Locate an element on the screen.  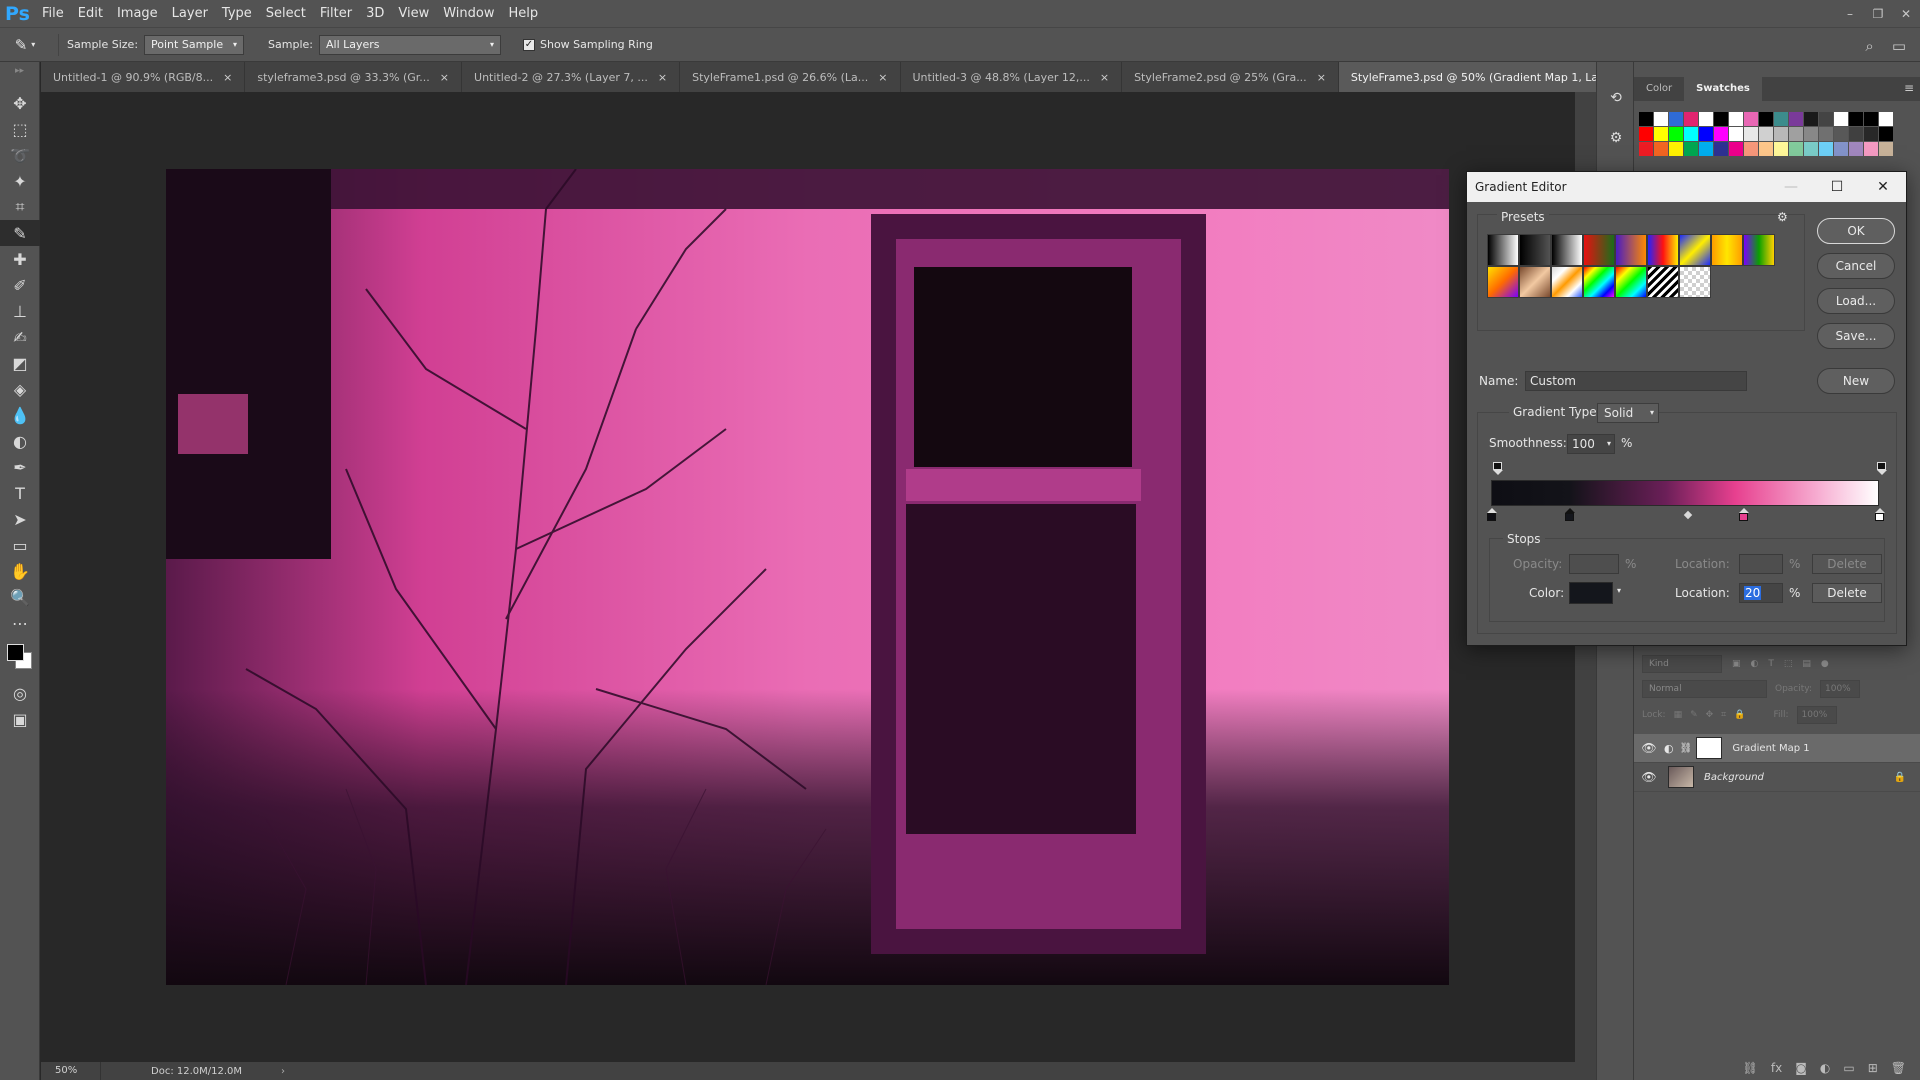
panel-menu-icon: ≡ is located at coordinates (1909, 88).